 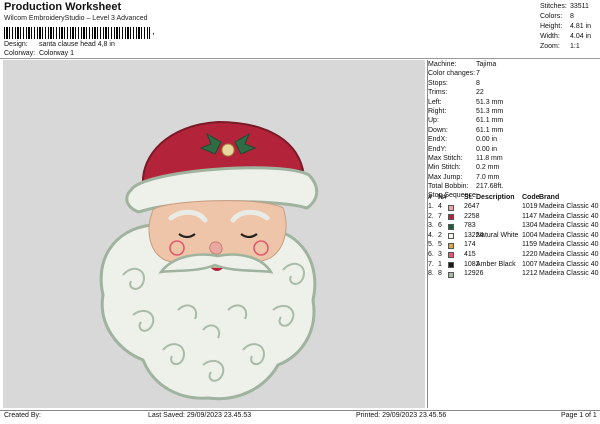 I want to click on stitch-count: 174, so click(x=470, y=245).